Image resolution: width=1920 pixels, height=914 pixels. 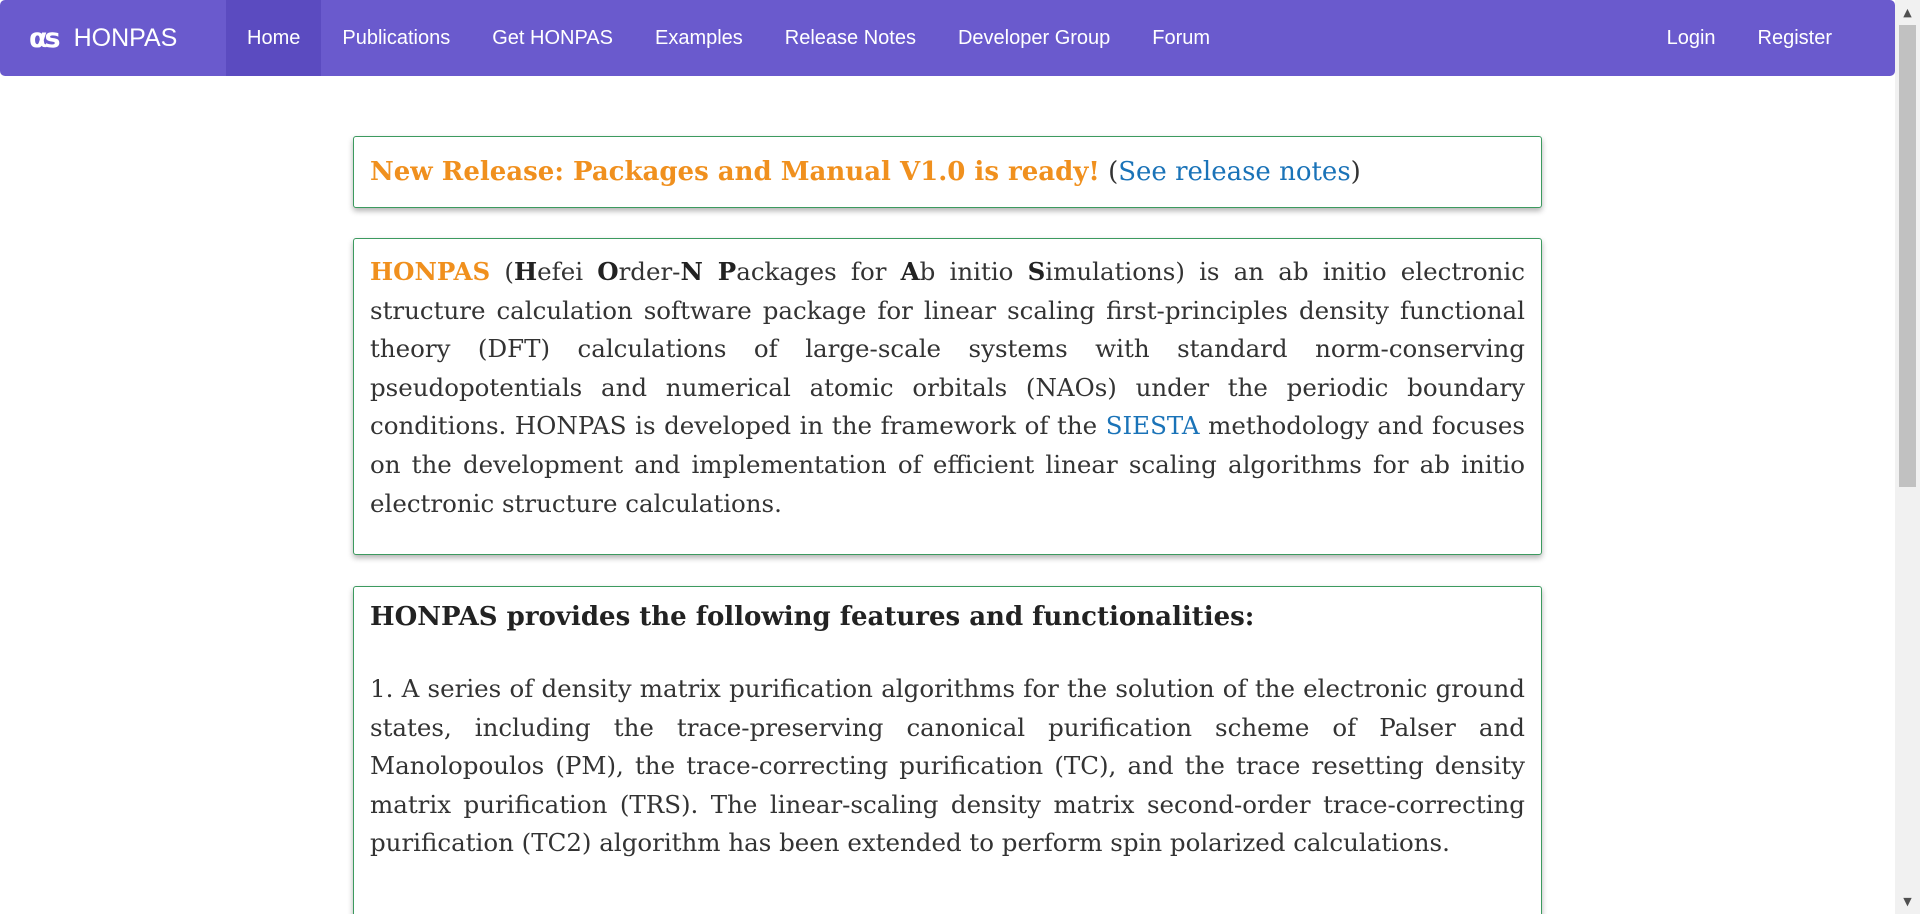 What do you see at coordinates (552, 38) in the screenshot?
I see `nav-item-get-honpas: Get HONPAS` at bounding box center [552, 38].